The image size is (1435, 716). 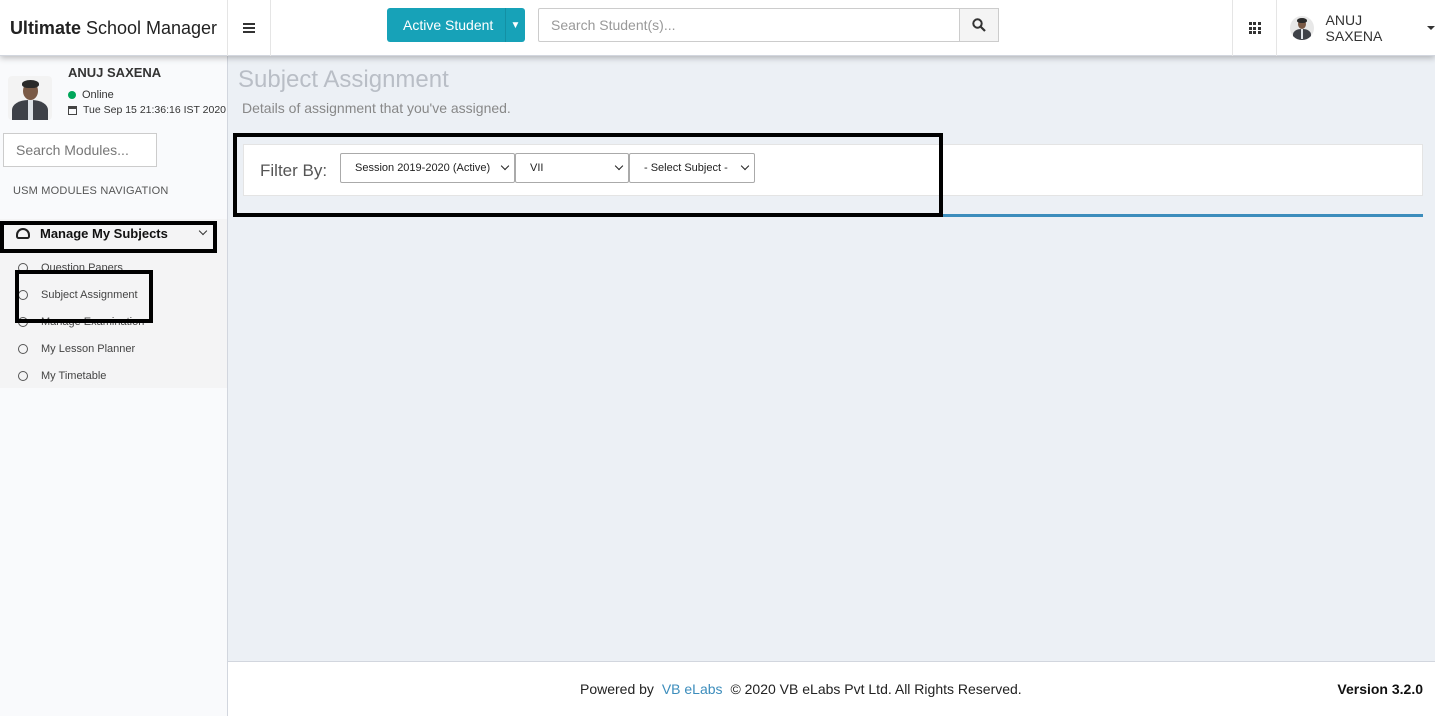 I want to click on sidebar-toggle-button, so click(x=249, y=28).